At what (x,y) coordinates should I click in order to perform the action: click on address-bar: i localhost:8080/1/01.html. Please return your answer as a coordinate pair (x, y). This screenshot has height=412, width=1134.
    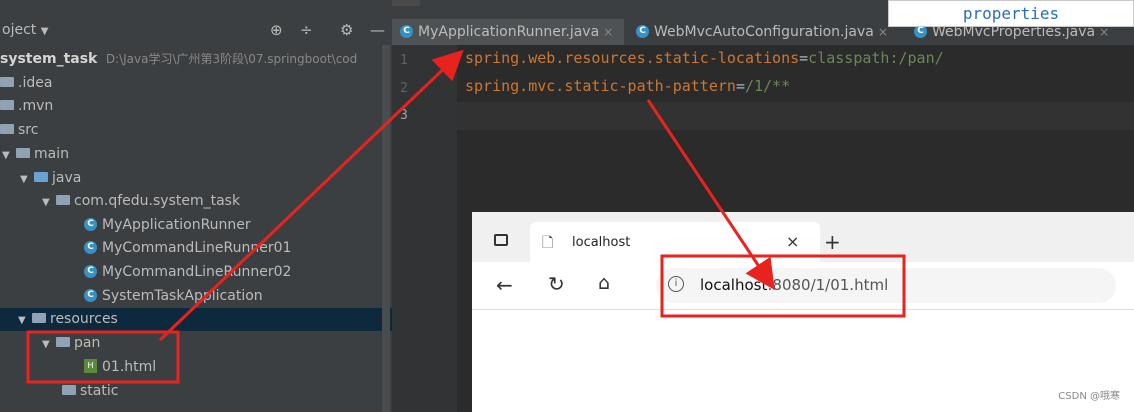
    Looking at the image, I should click on (886, 285).